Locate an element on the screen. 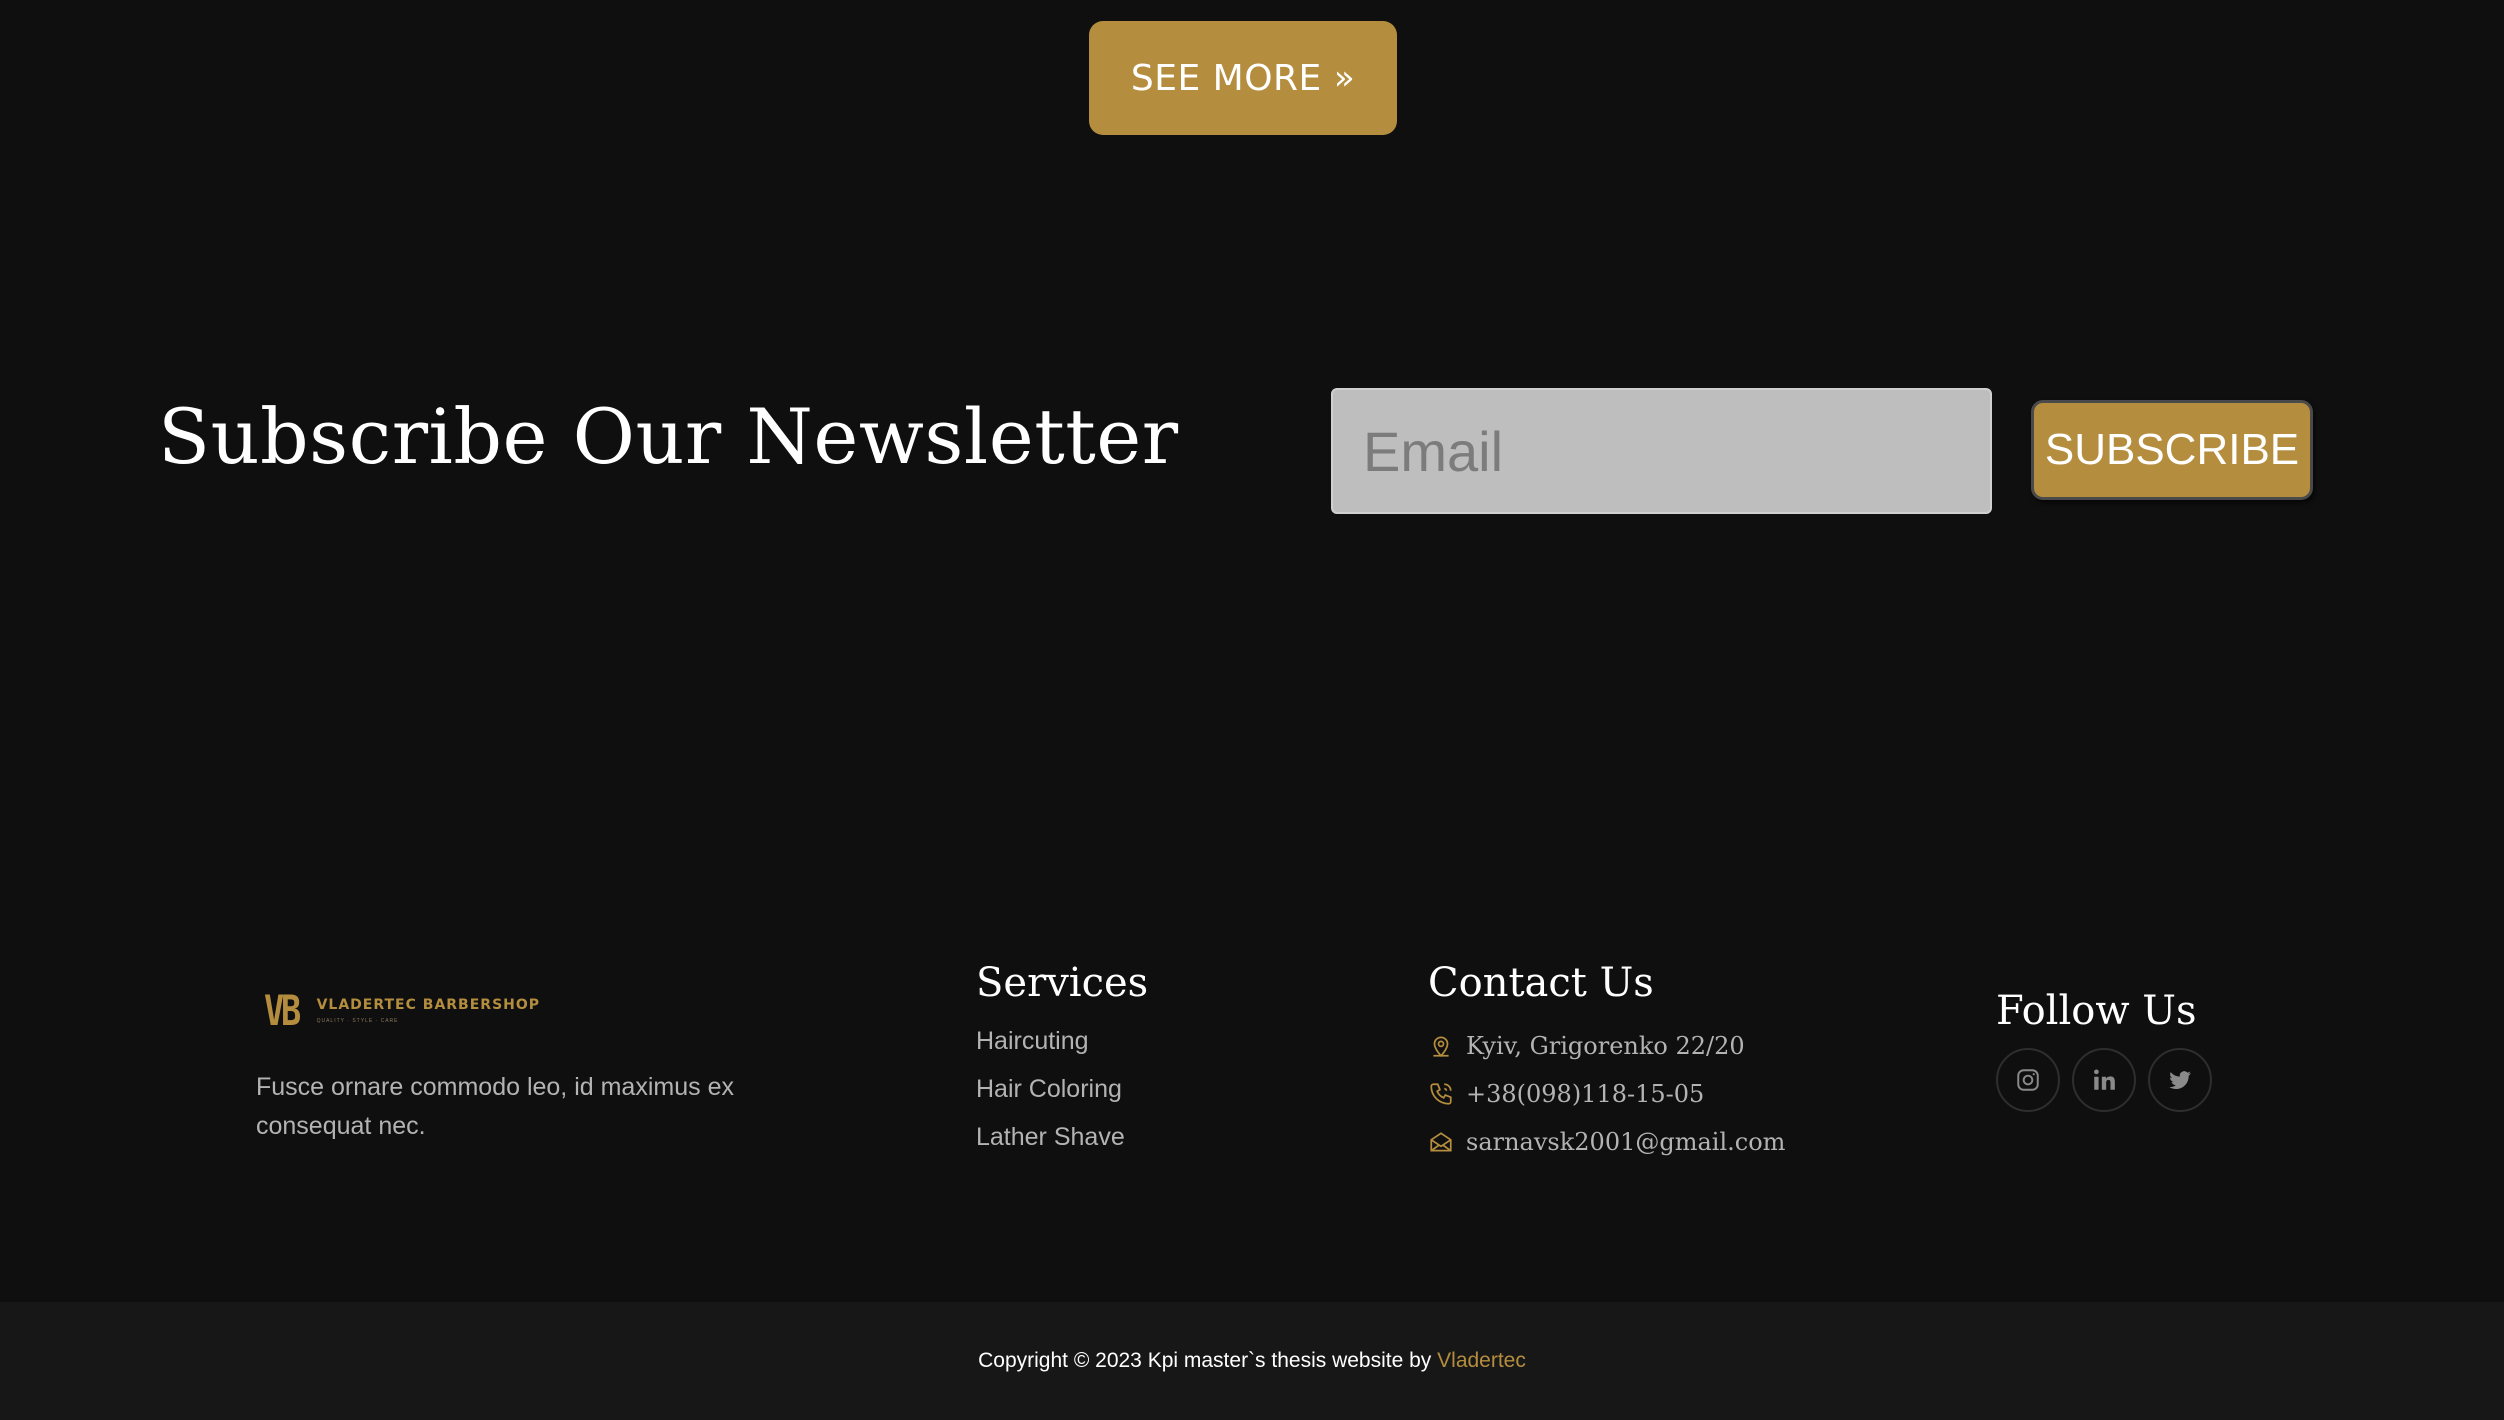 This screenshot has width=2504, height=1420. social-links is located at coordinates (2104, 1080).